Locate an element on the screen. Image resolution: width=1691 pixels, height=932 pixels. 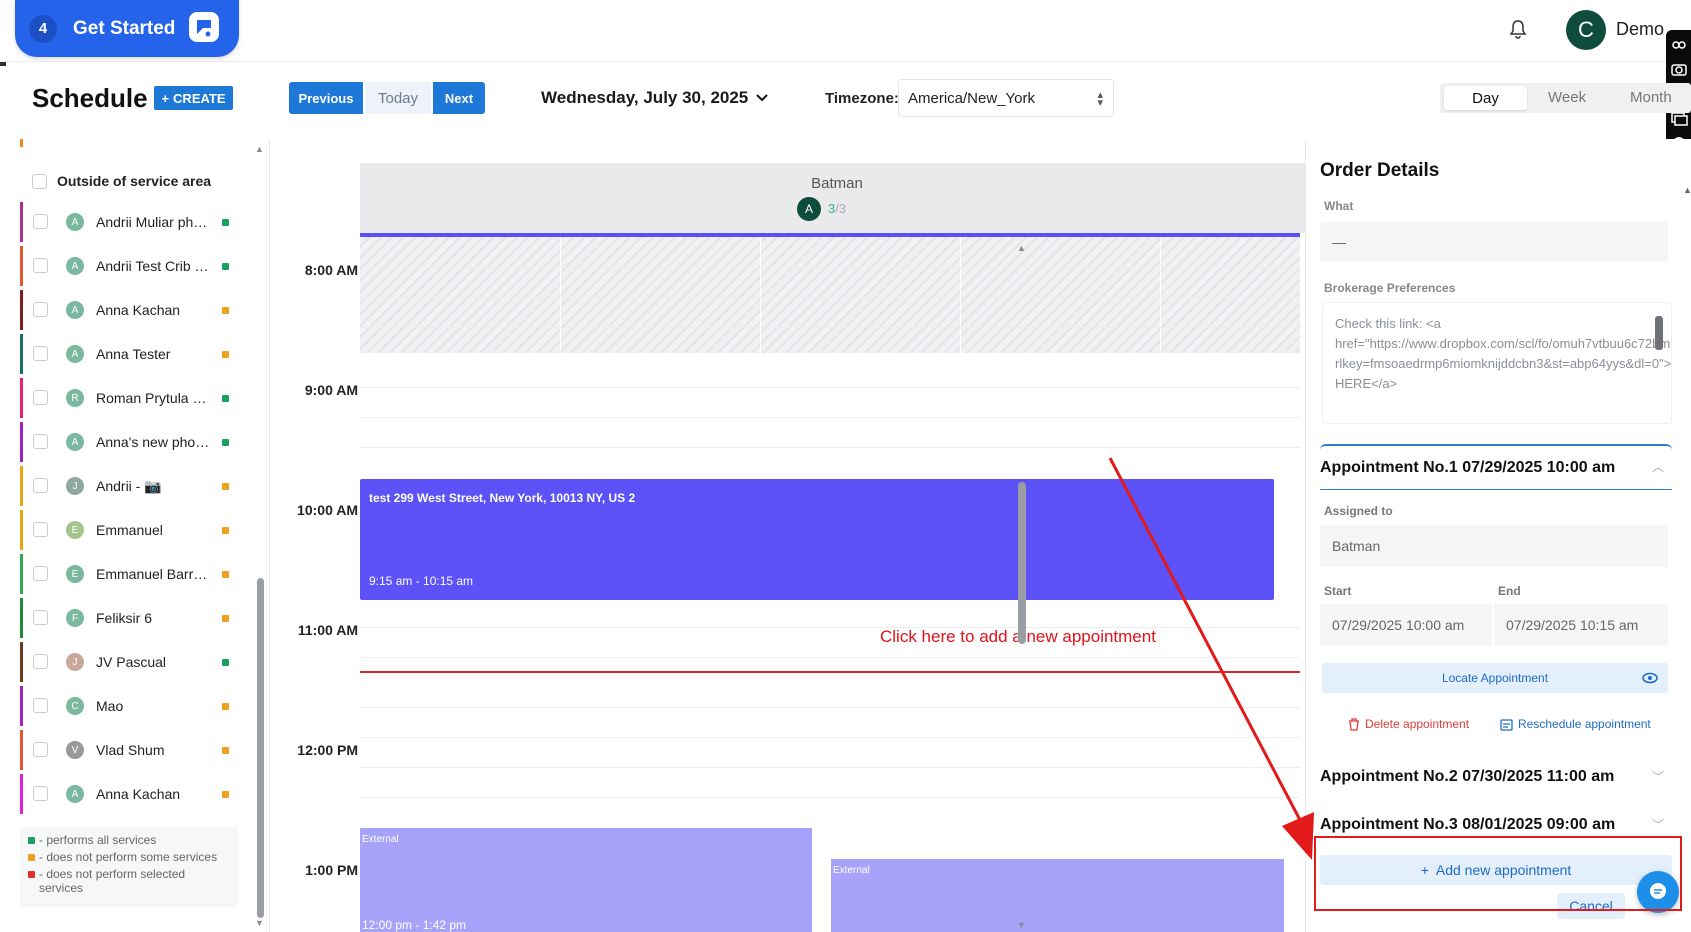
start-field: 07/29/2025 10:00 am is located at coordinates (1406, 625).